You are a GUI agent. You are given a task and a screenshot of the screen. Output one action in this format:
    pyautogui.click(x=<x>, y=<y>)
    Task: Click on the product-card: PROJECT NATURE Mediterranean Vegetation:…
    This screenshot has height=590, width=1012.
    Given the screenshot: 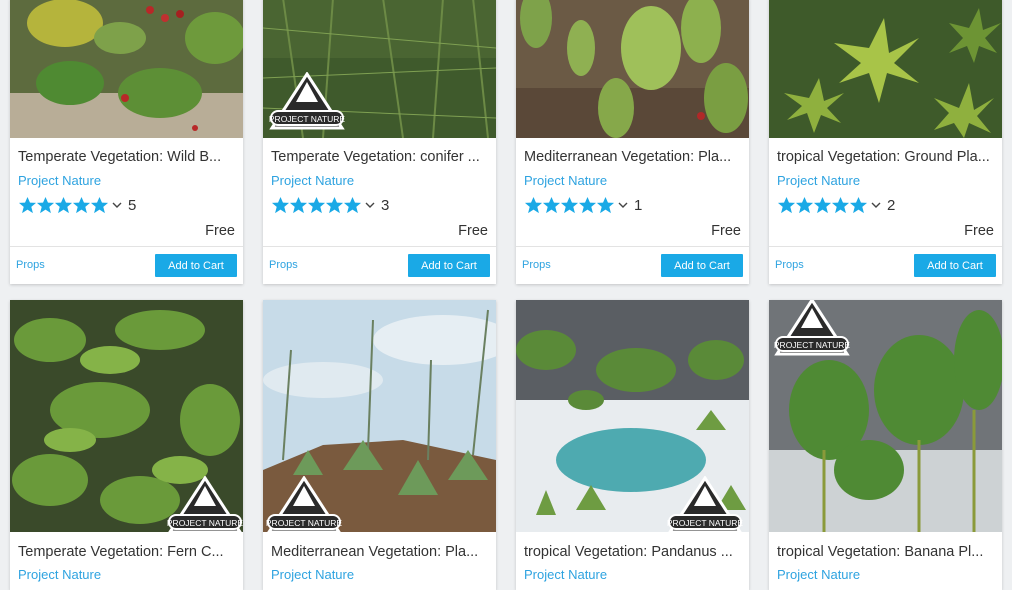 What is the action you would take?
    pyautogui.click(x=379, y=445)
    